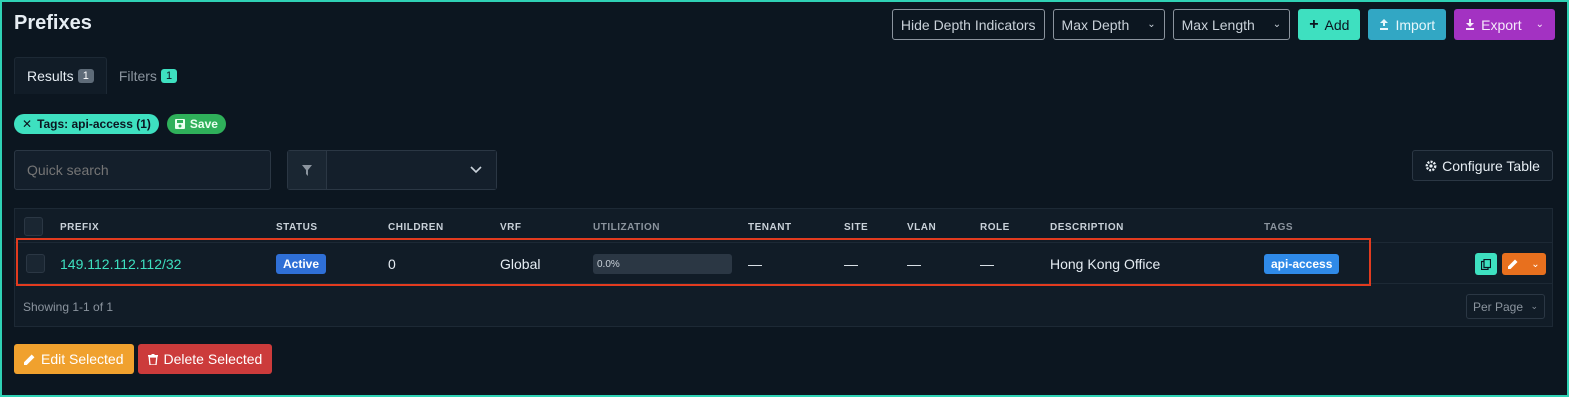 The width and height of the screenshot is (1569, 397). I want to click on role-value: —, so click(987, 264).